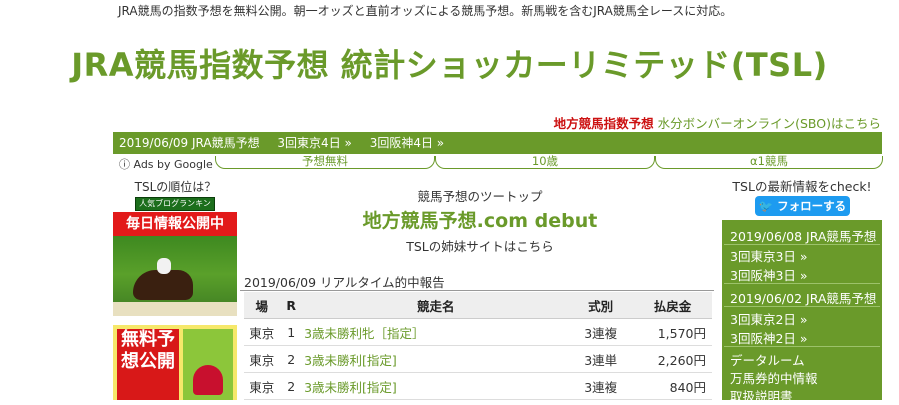 This screenshot has height=405, width=899. I want to click on banner-track, so click(175, 309).